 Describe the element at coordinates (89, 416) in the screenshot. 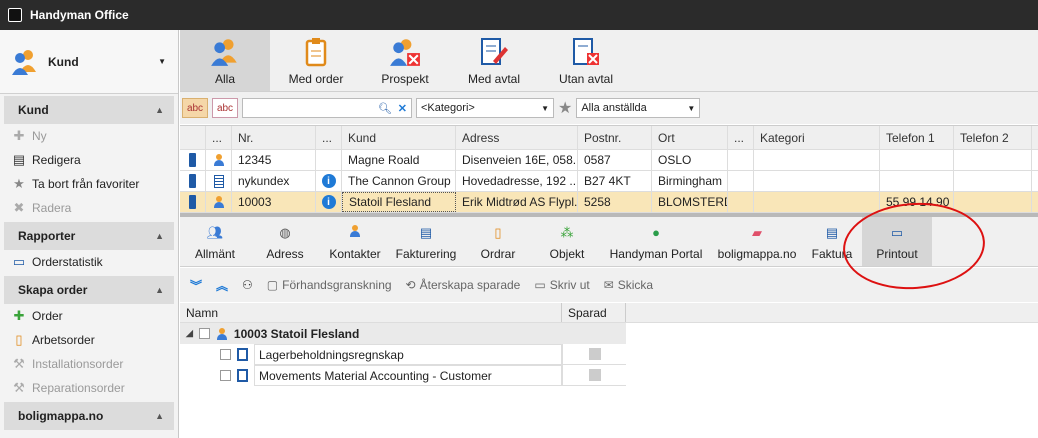

I see `section-header-boligmappa: boligmappa.no ▲` at that location.